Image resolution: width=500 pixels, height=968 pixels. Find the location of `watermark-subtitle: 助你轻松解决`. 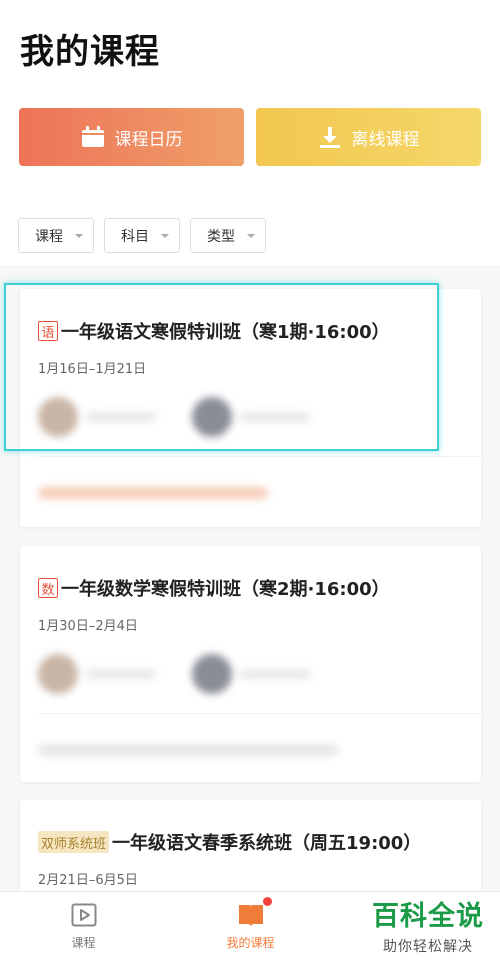

watermark-subtitle: 助你轻松解决 is located at coordinates (428, 947).